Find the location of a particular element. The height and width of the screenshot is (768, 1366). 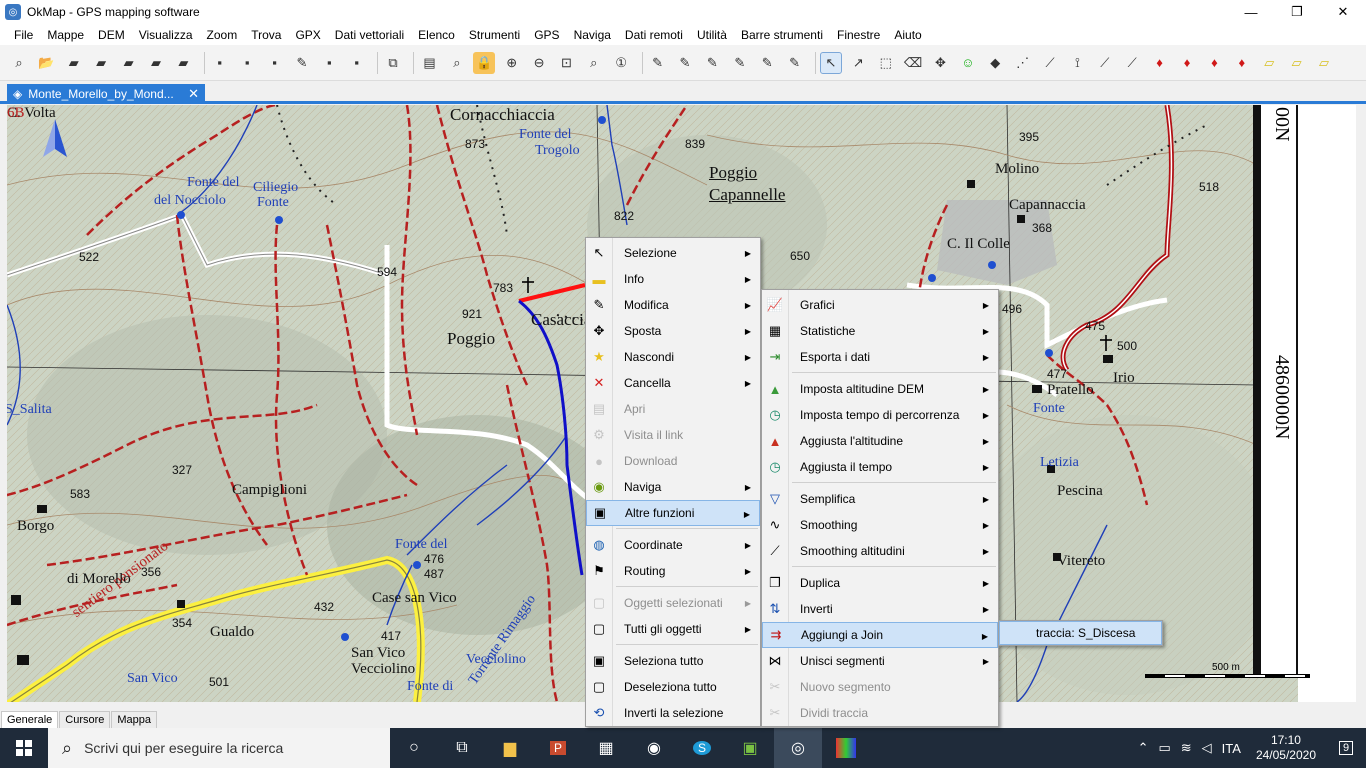

menu-item-inverti-la-selezione: ⟲ Inverti la selezione is located at coordinates (673, 713).